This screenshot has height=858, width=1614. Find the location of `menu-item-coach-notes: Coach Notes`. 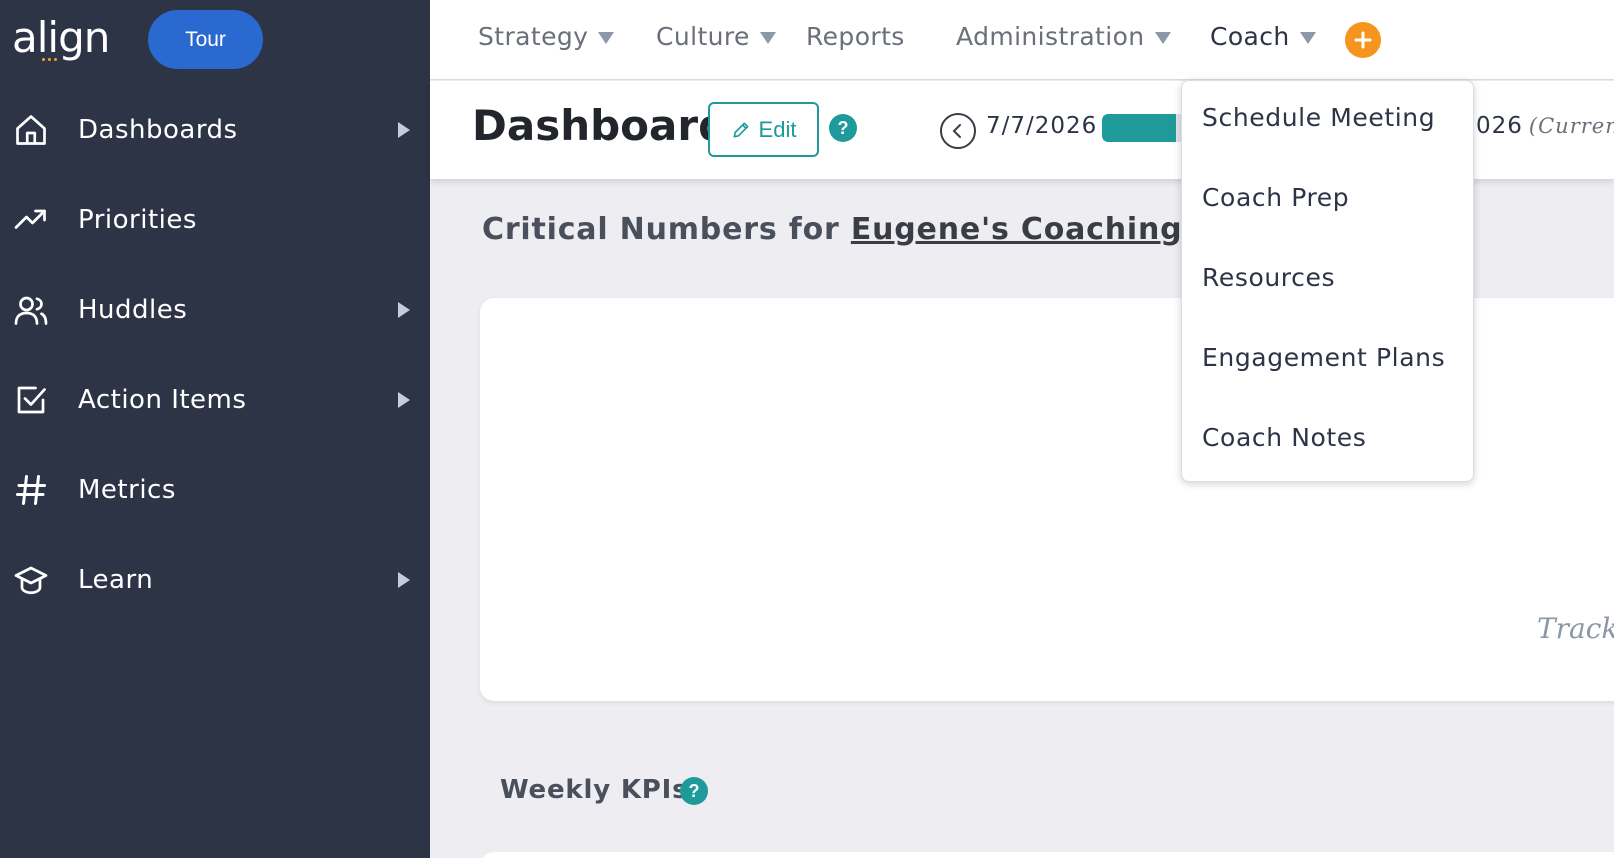

menu-item-coach-notes: Coach Notes is located at coordinates (1284, 437).